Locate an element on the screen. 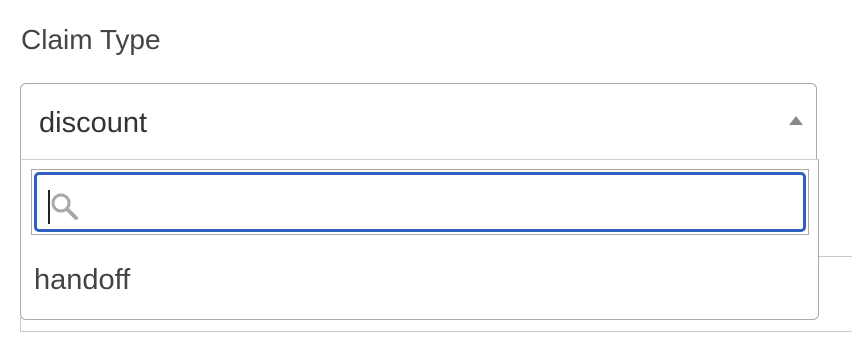 The height and width of the screenshot is (358, 852). claim-type-label: Claim Type is located at coordinates (91, 39).